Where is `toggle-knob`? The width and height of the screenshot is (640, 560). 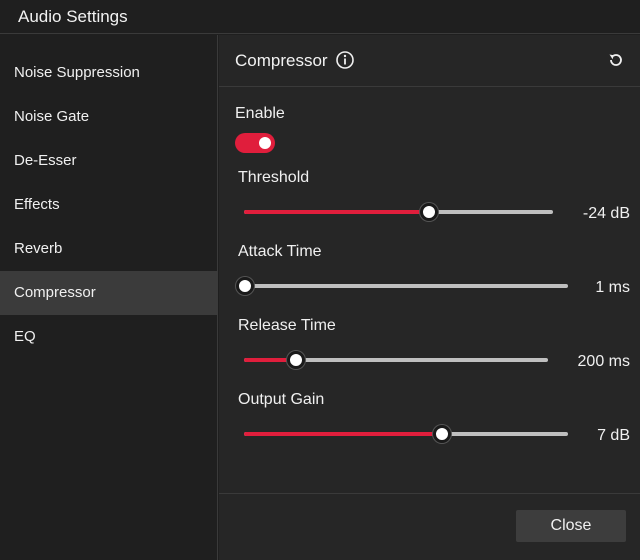
toggle-knob is located at coordinates (265, 143).